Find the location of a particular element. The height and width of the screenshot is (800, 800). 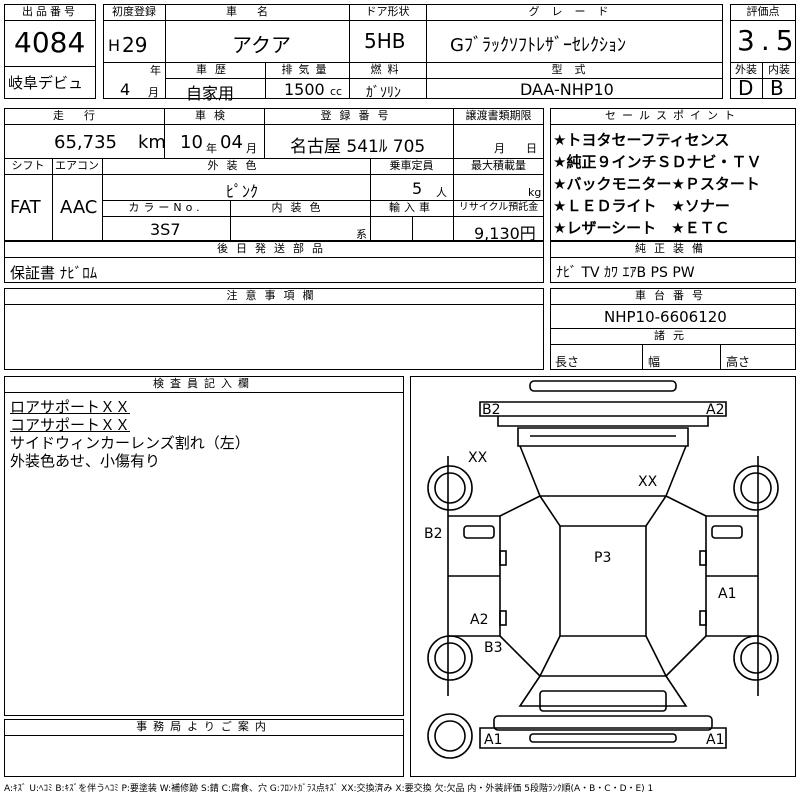

sales-point-5: ★レザーシート ★ＥＴＣ is located at coordinates (641, 228).